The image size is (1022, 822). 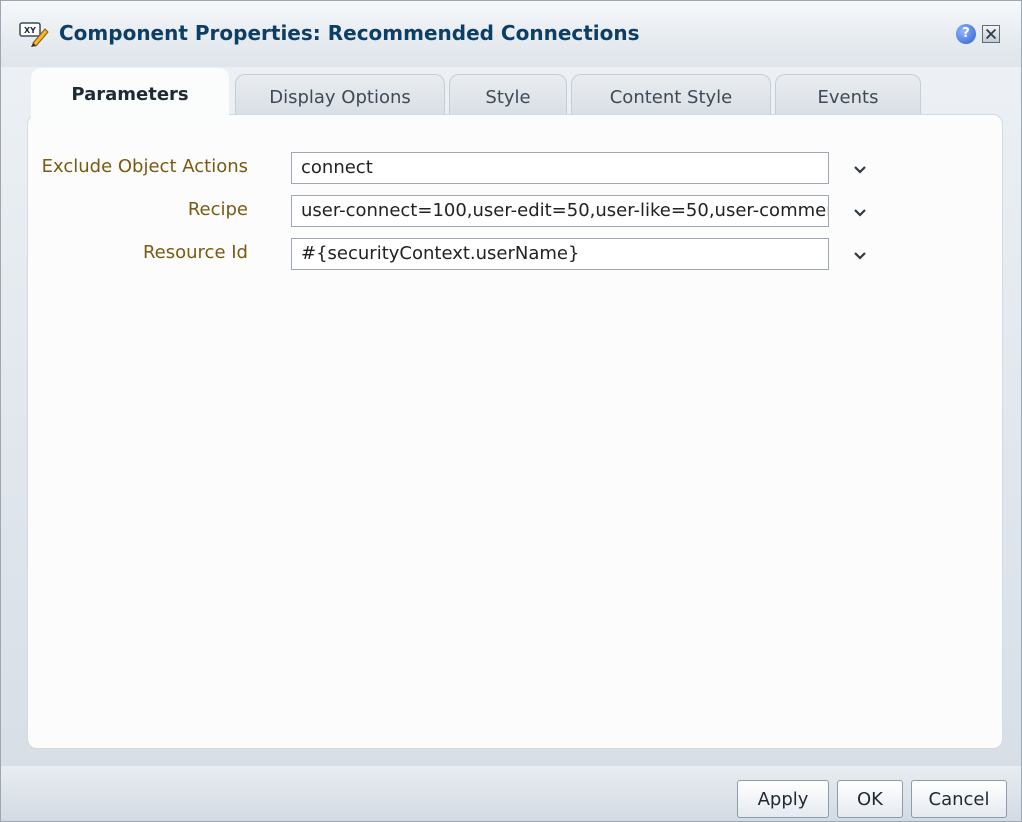 I want to click on exclude-object-actions-label: Exclude Object Actions, so click(x=144, y=166).